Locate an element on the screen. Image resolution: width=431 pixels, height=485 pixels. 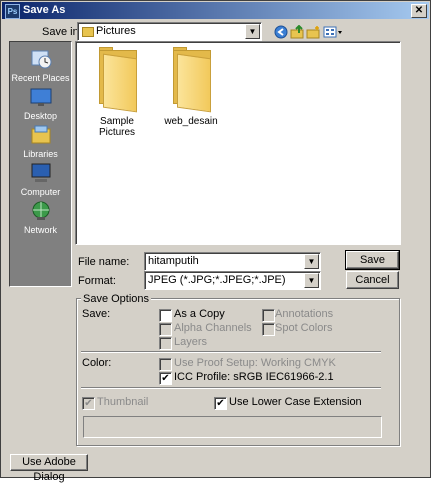
file-name-input: hitamputih ▼ is located at coordinates (232, 261).